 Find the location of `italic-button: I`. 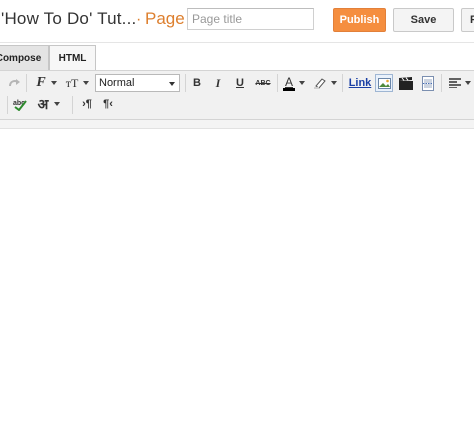

italic-button: I is located at coordinates (218, 83).